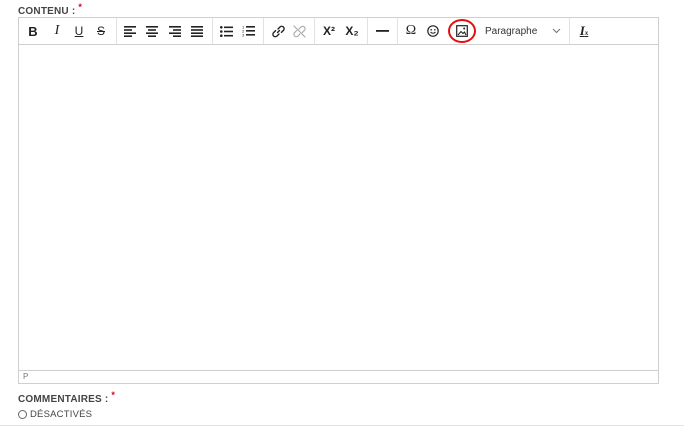 The image size is (684, 428). I want to click on emoji-icon, so click(433, 31).